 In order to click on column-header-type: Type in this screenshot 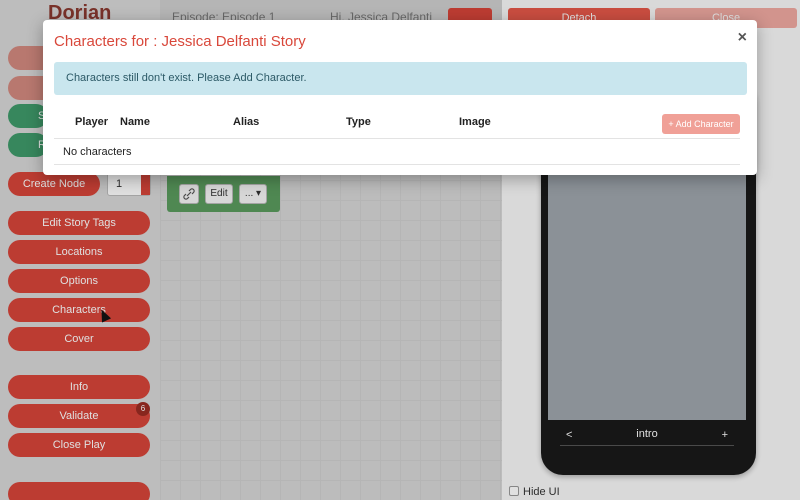, I will do `click(358, 122)`.